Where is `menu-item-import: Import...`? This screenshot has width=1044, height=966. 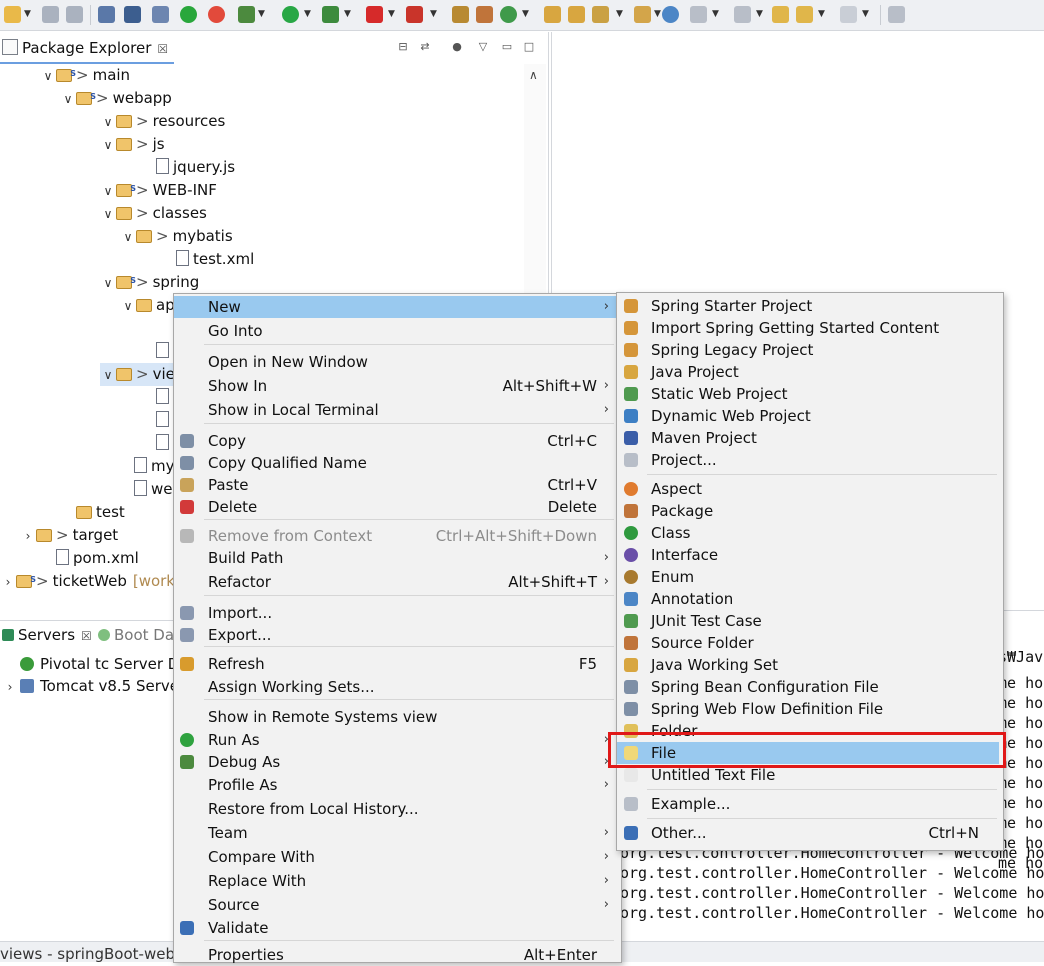 menu-item-import: Import... is located at coordinates (395, 613).